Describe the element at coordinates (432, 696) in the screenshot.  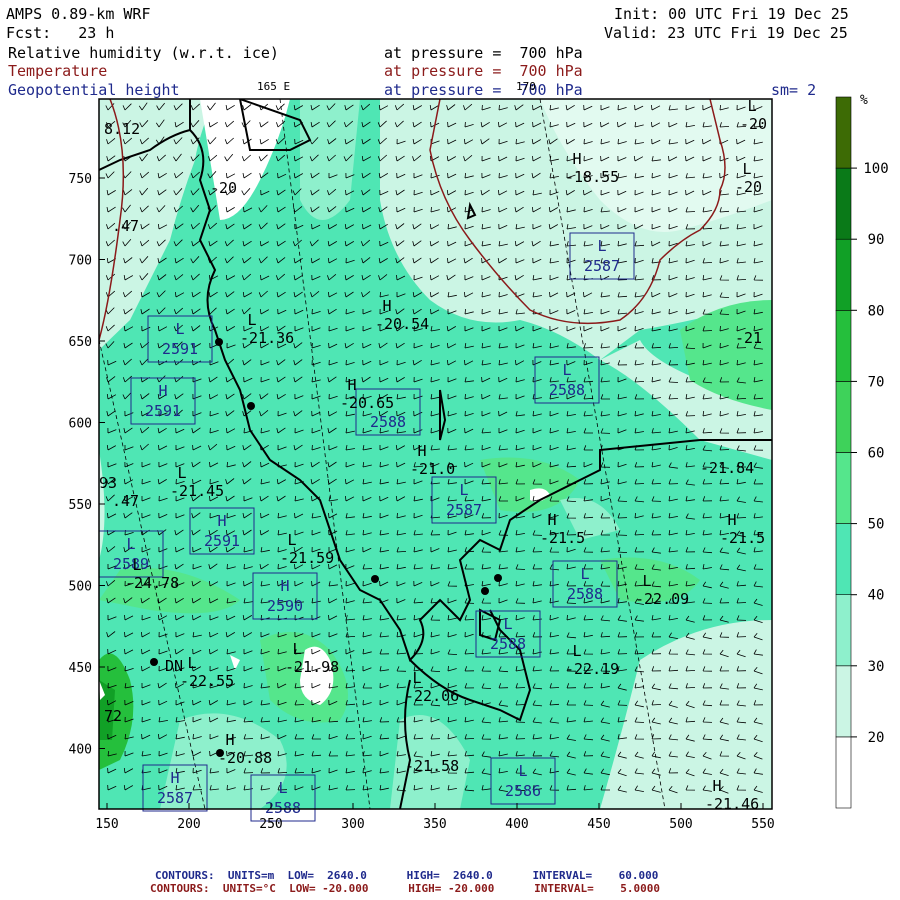
I see `svg-text: -22.06` at that location.